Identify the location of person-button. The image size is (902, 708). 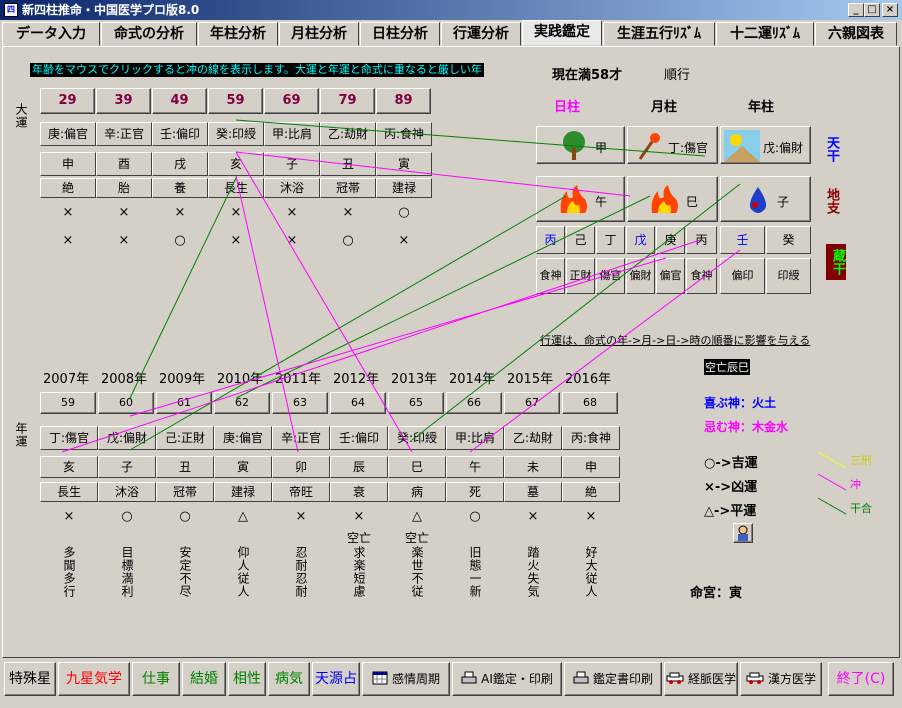
(743, 533).